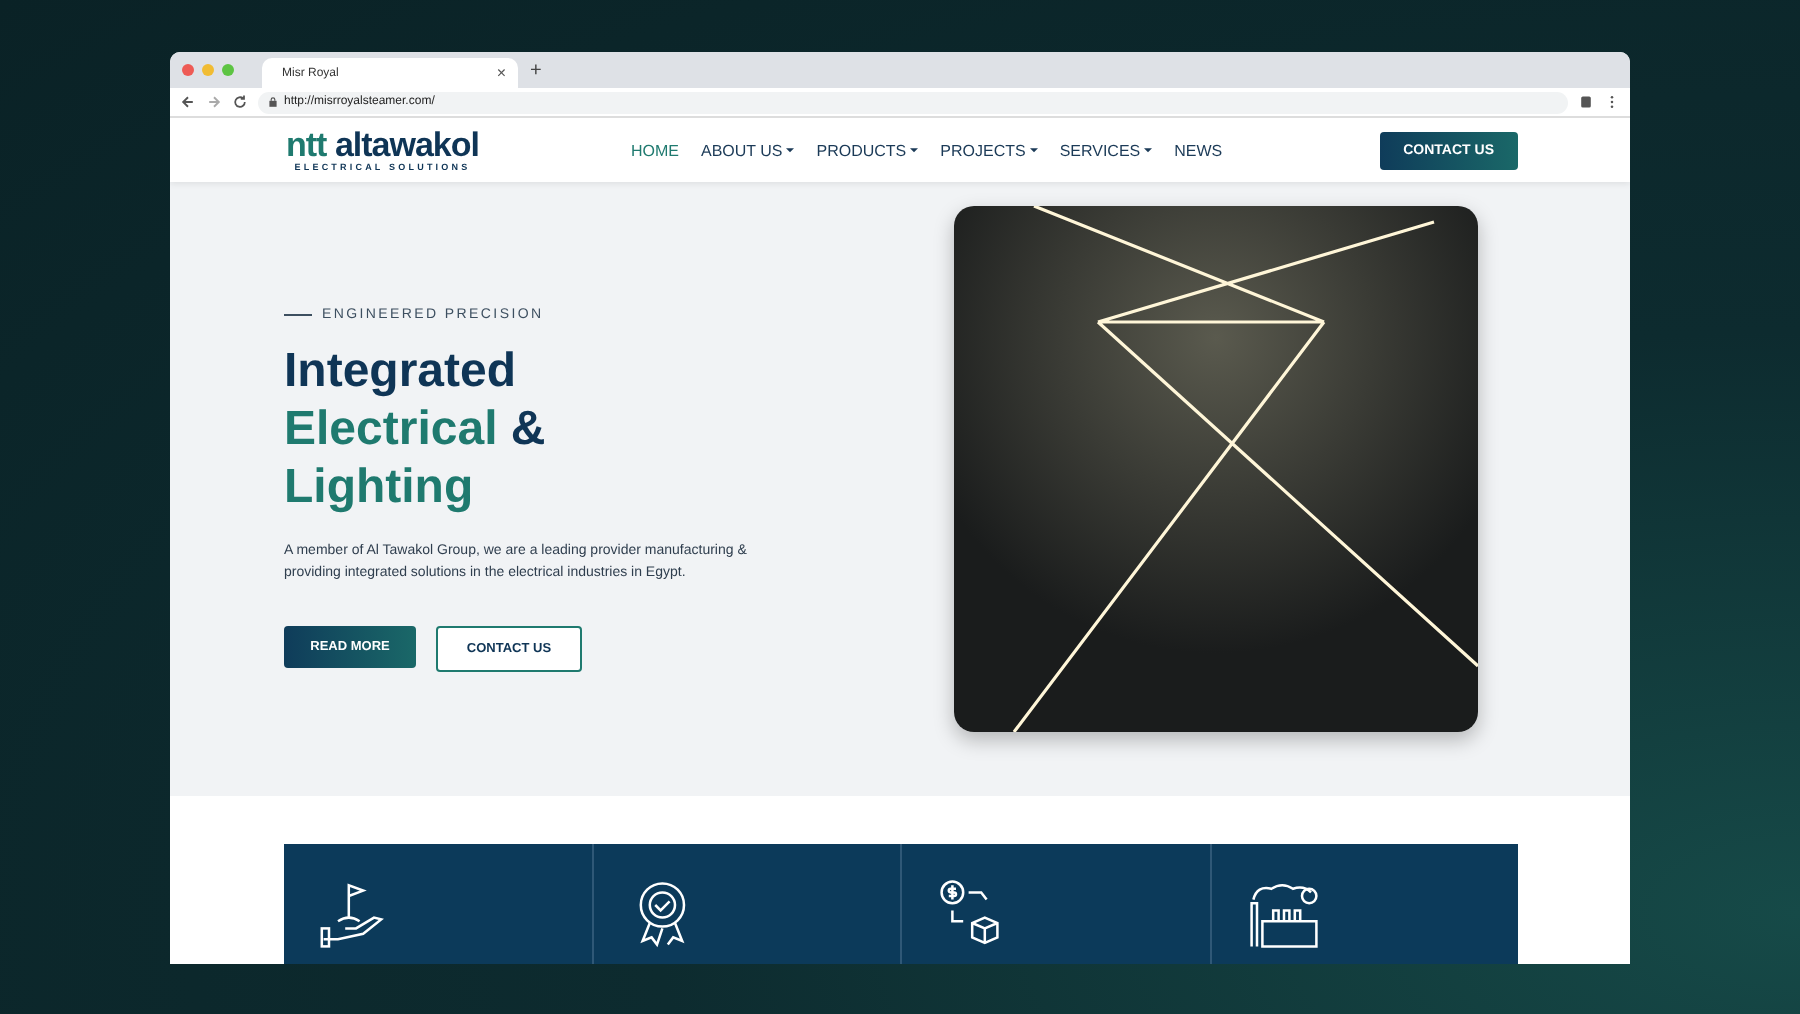 This screenshot has height=1014, width=1800. I want to click on nav-link: PRODUCTS, so click(867, 150).